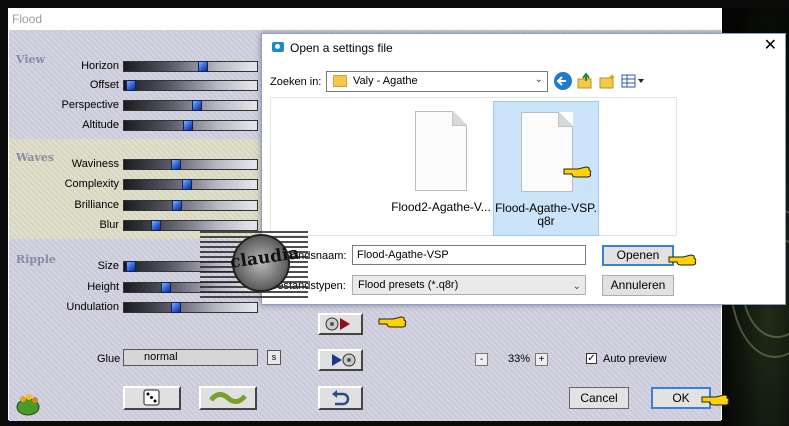  What do you see at coordinates (274, 357) in the screenshot?
I see `glue-toggle-button: s` at bounding box center [274, 357].